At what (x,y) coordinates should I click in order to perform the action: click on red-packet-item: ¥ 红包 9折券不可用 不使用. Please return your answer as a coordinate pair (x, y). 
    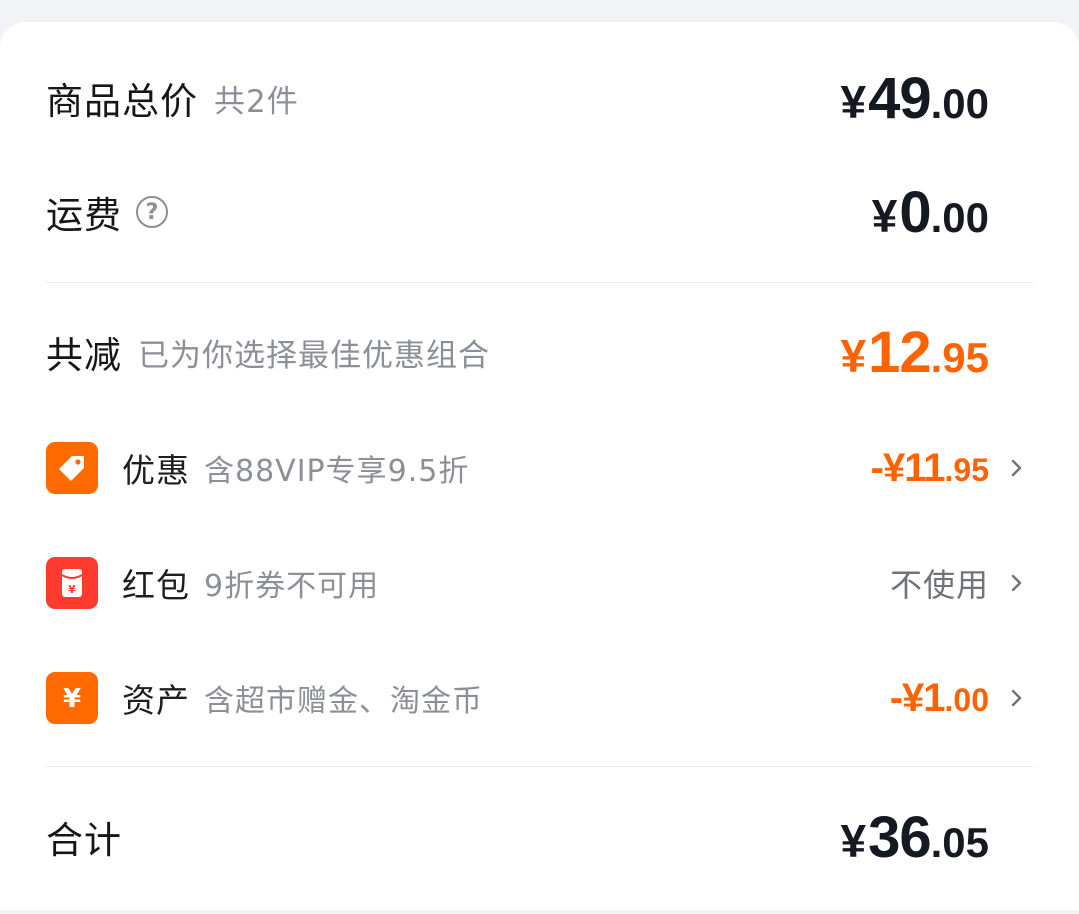
    Looking at the image, I should click on (539, 583).